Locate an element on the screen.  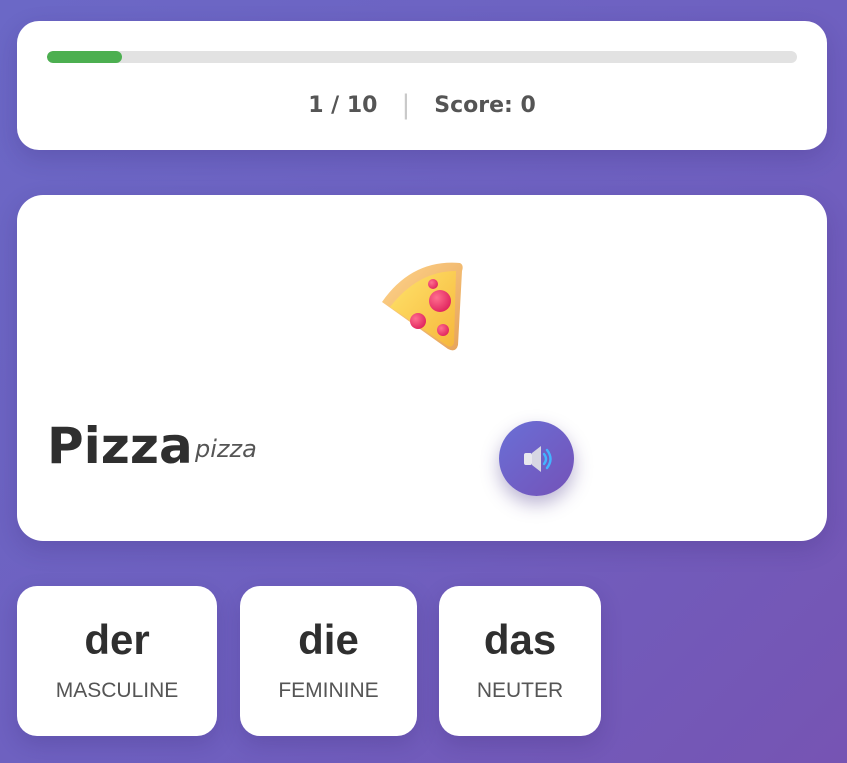
progress-bar is located at coordinates (422, 57).